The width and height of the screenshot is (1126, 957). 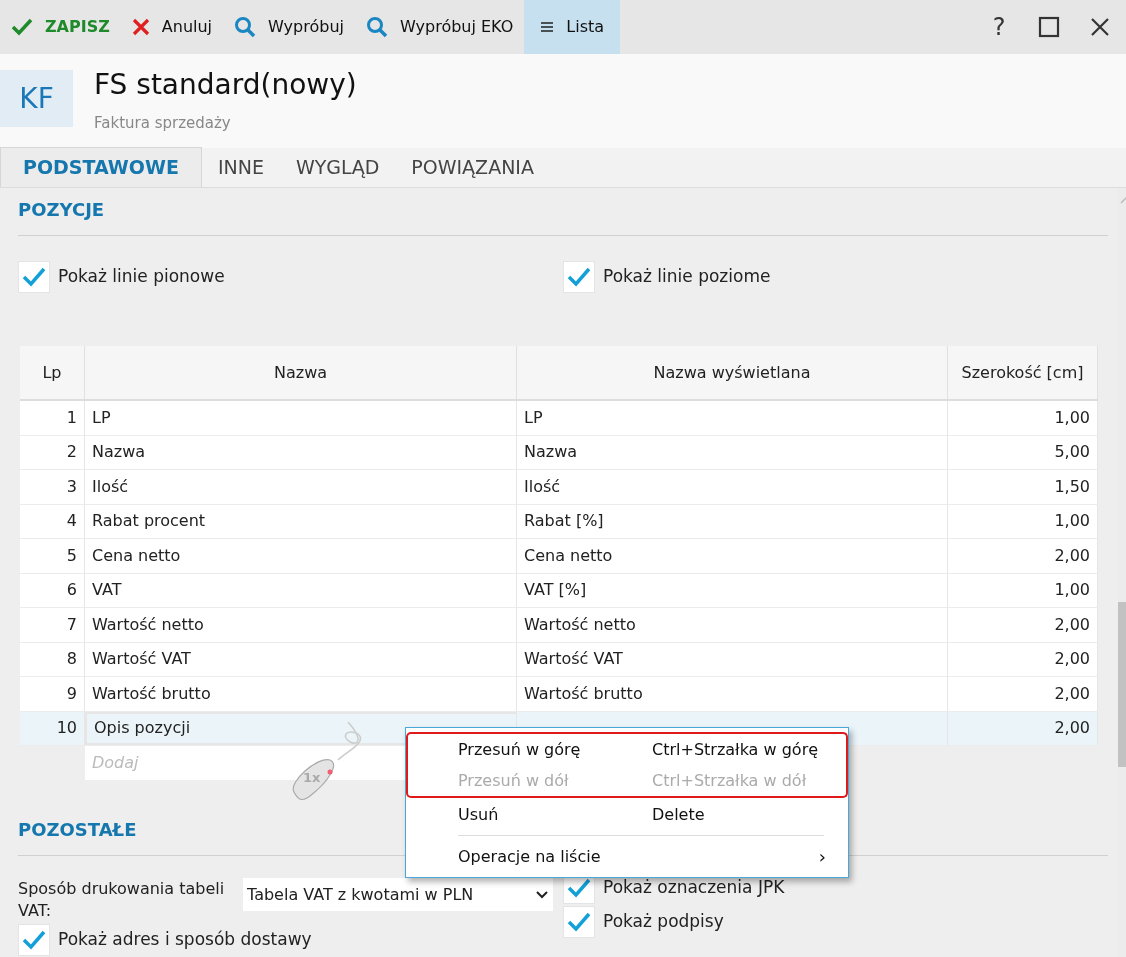 What do you see at coordinates (122, 900) in the screenshot?
I see `field-label: Sposób drukowania tabeli VAT:` at bounding box center [122, 900].